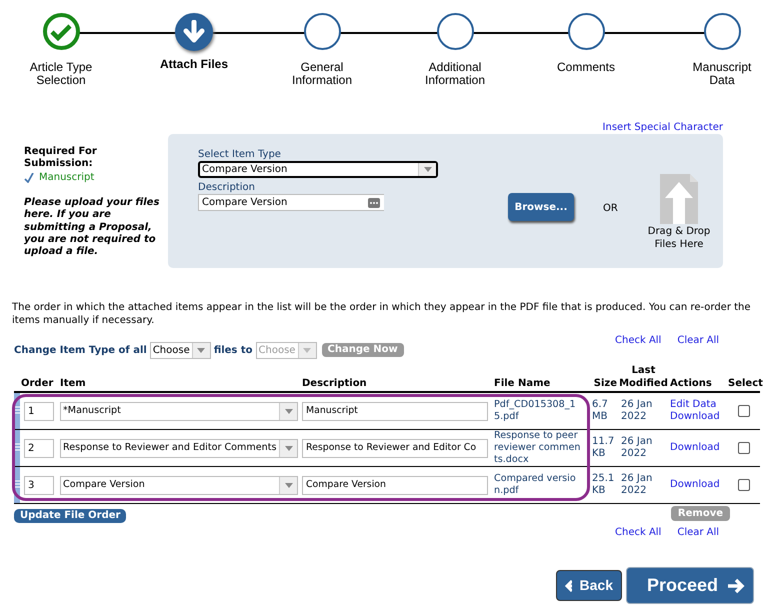  What do you see at coordinates (39, 485) in the screenshot?
I see `order-field: 3` at bounding box center [39, 485].